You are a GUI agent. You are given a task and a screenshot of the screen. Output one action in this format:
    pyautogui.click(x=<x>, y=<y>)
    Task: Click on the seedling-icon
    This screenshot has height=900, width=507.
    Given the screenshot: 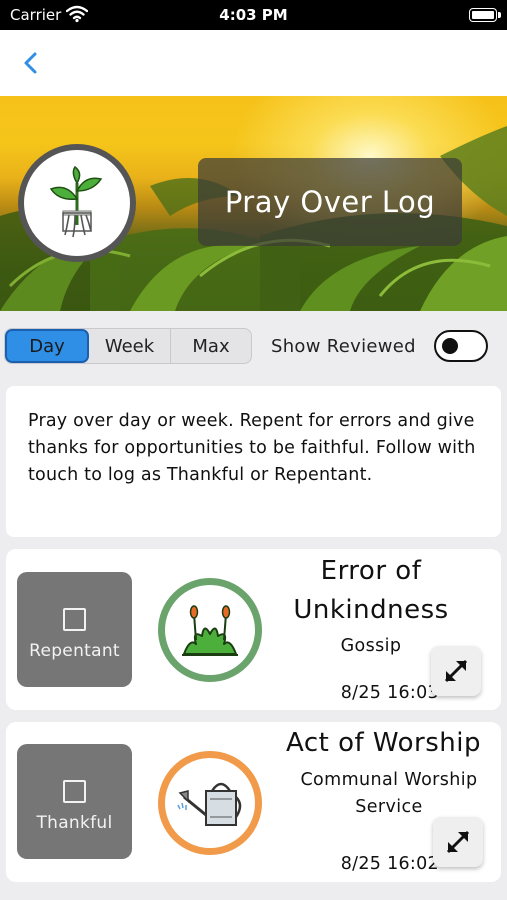 What is the action you would take?
    pyautogui.click(x=76, y=201)
    